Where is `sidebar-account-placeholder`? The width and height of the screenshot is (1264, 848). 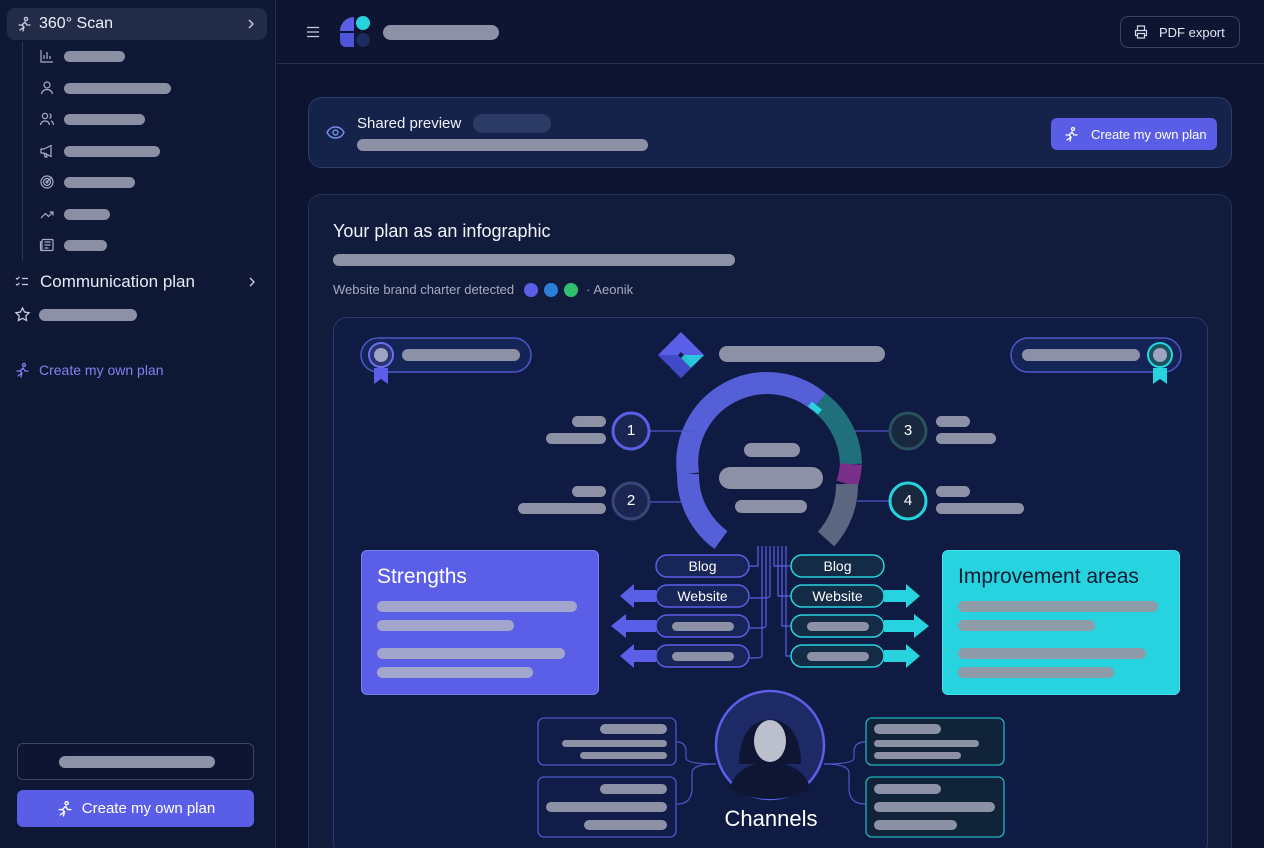 sidebar-account-placeholder is located at coordinates (137, 762).